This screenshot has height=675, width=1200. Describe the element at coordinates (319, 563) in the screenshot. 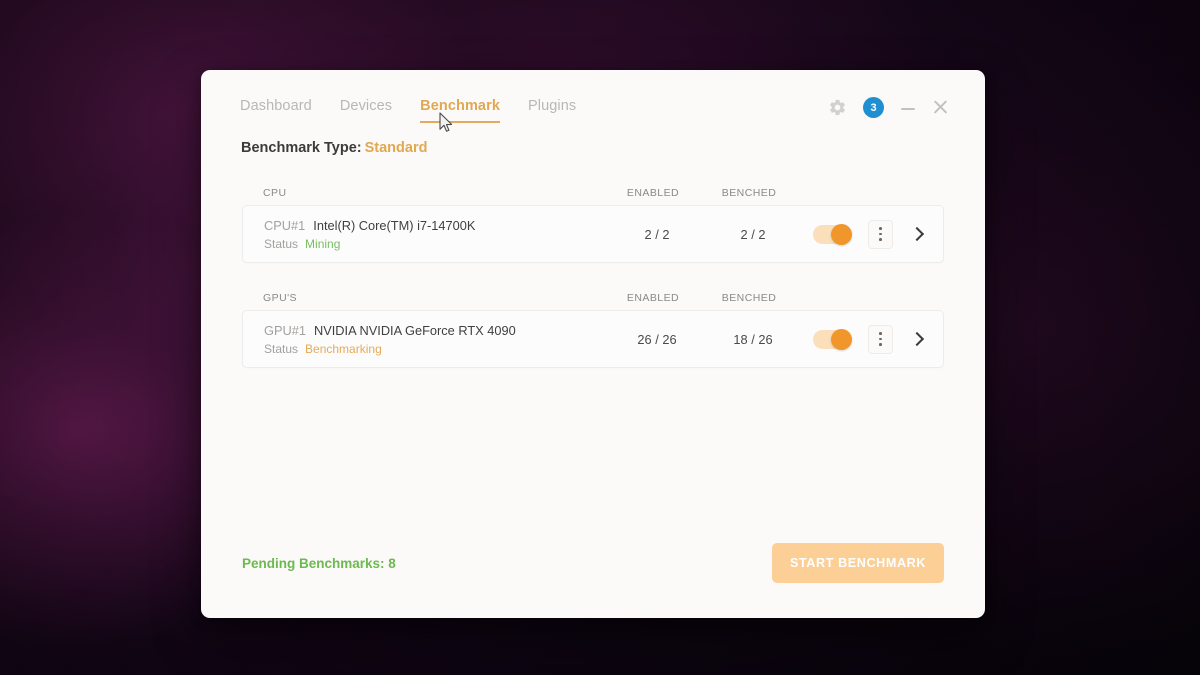

I see `pending-benchmarks-label: Pending Benchmarks: 8` at that location.